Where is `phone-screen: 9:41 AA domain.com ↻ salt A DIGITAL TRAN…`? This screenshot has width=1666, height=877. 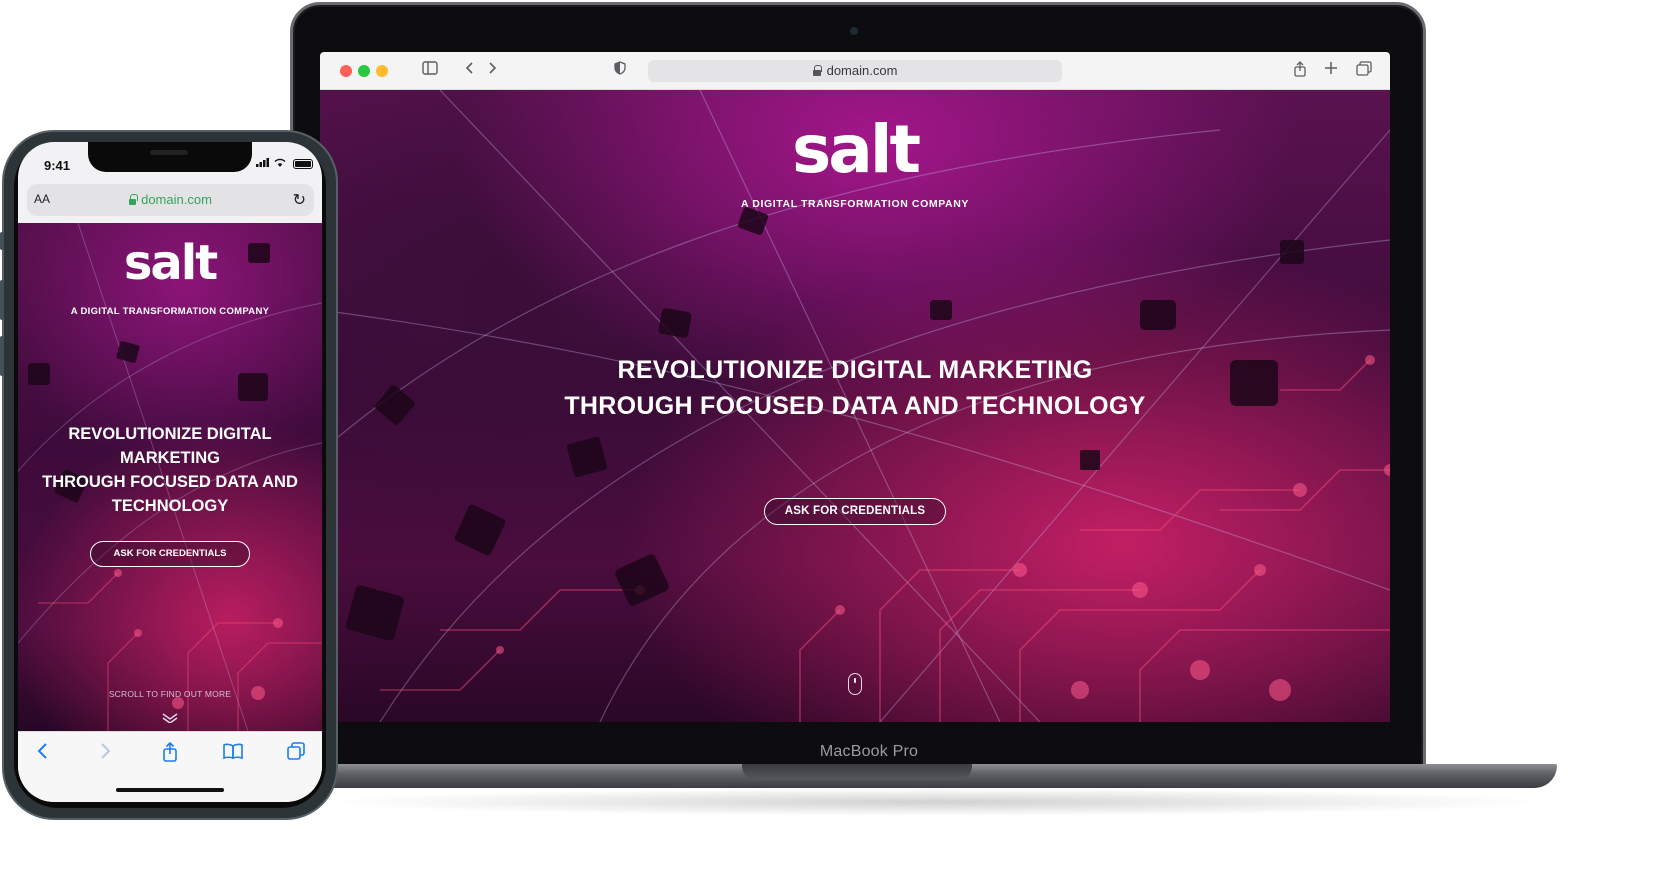 phone-screen: 9:41 AA domain.com ↻ salt A DIGITAL TRAN… is located at coordinates (170, 472).